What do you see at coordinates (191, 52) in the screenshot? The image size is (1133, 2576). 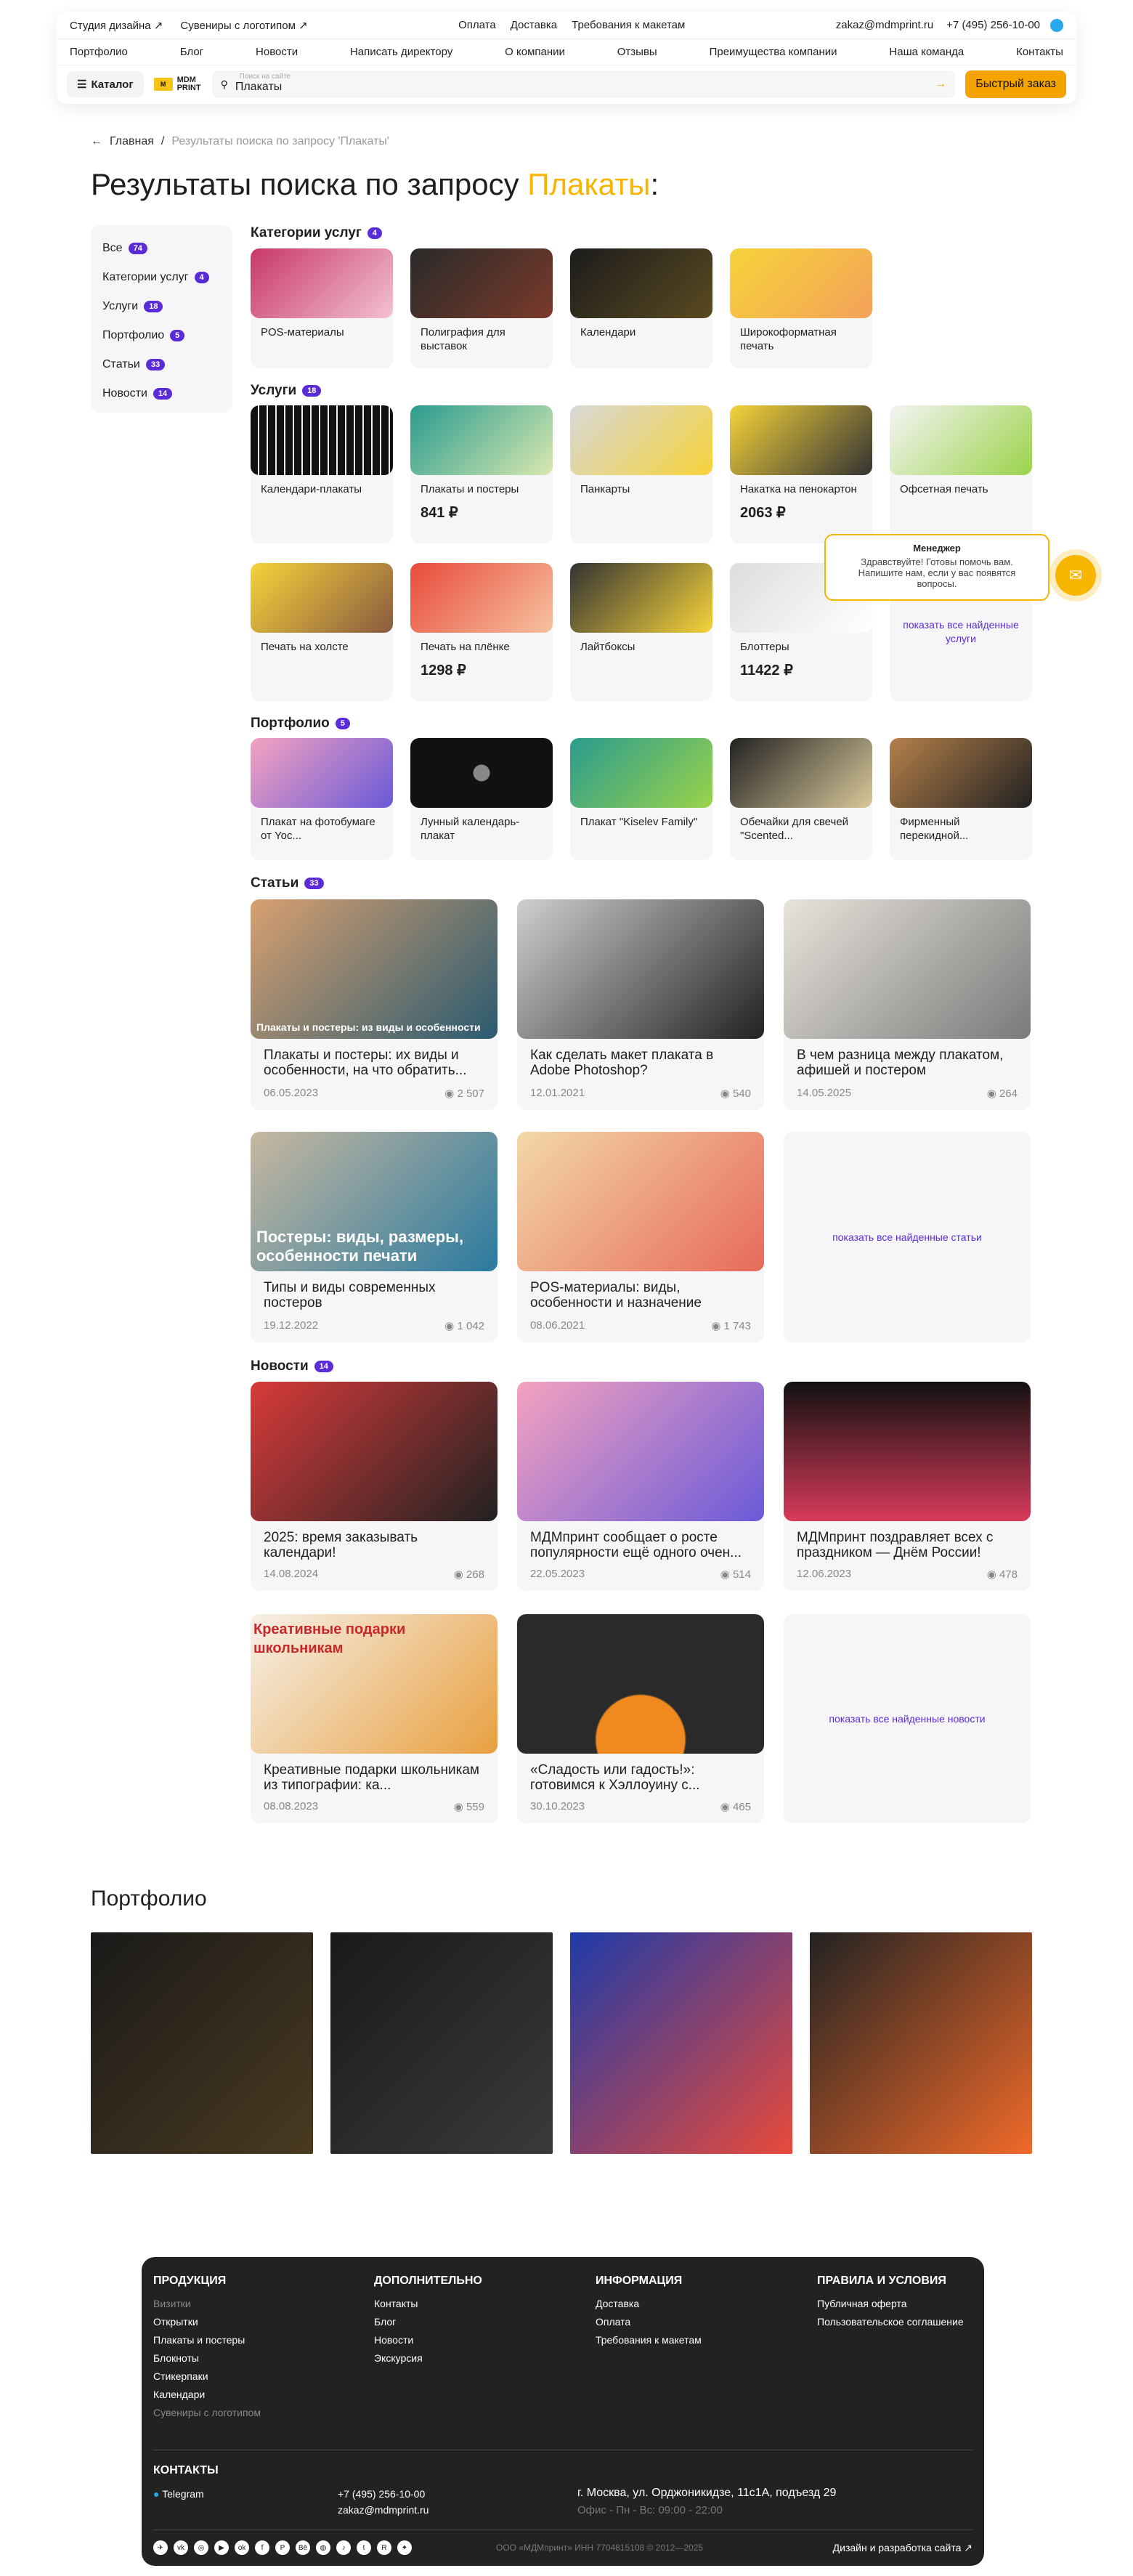 I see `nav-item: Блог` at bounding box center [191, 52].